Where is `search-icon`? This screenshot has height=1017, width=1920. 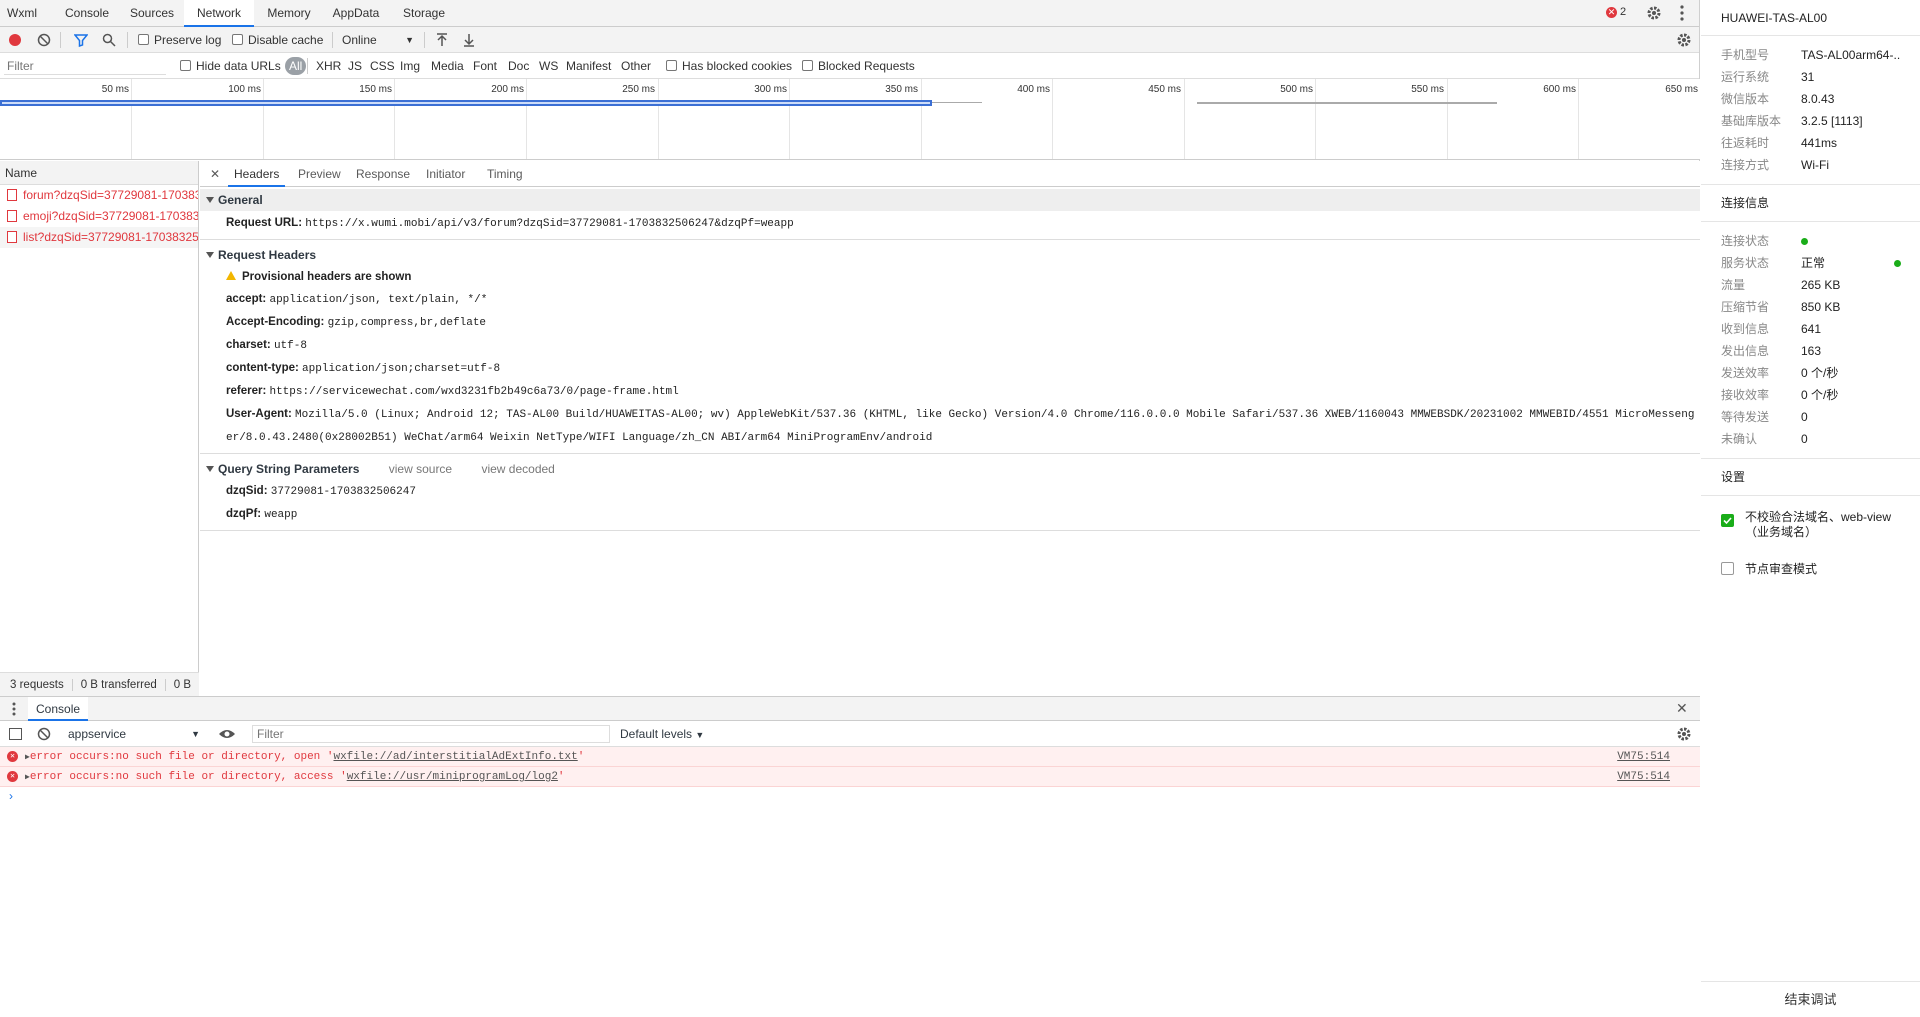 search-icon is located at coordinates (109, 40).